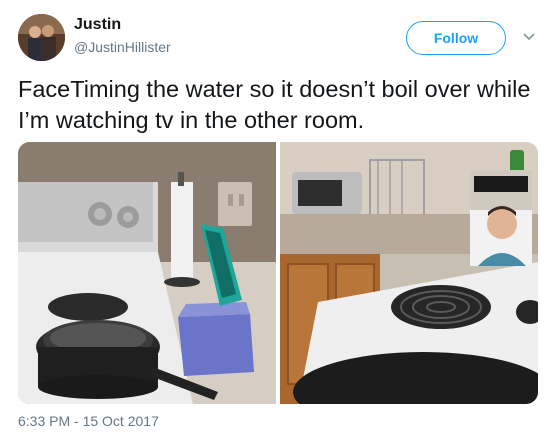 Image resolution: width=558 pixels, height=440 pixels. I want to click on follow-button-label: Follow, so click(456, 38).